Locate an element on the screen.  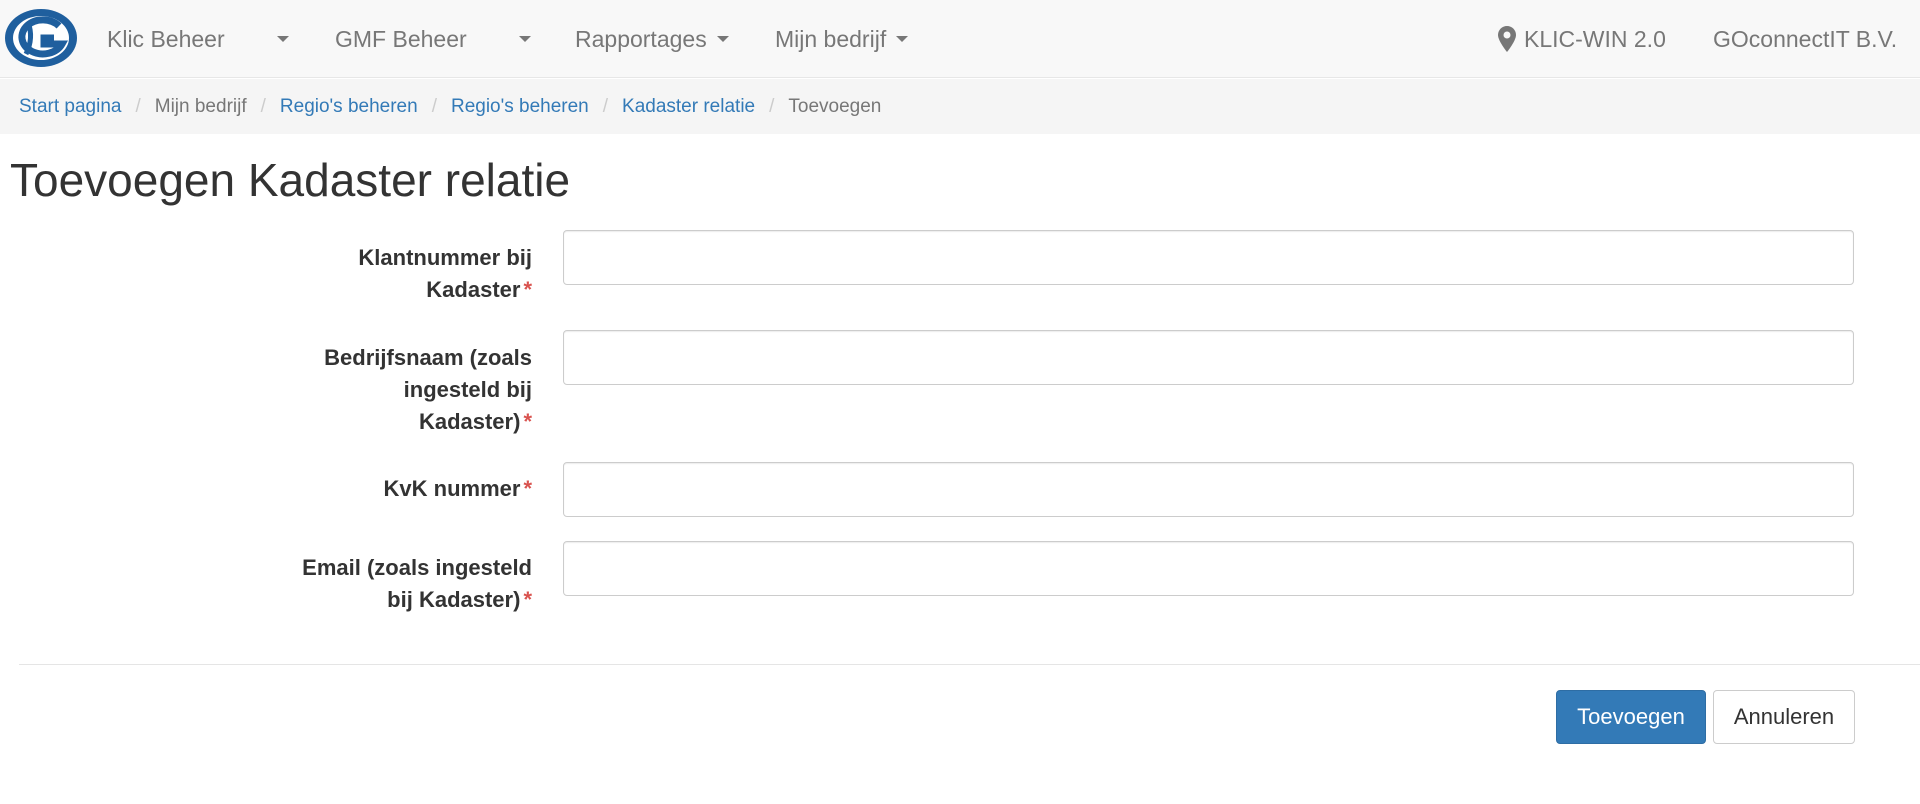
toevoegen-button: Toevoegen is located at coordinates (1631, 717).